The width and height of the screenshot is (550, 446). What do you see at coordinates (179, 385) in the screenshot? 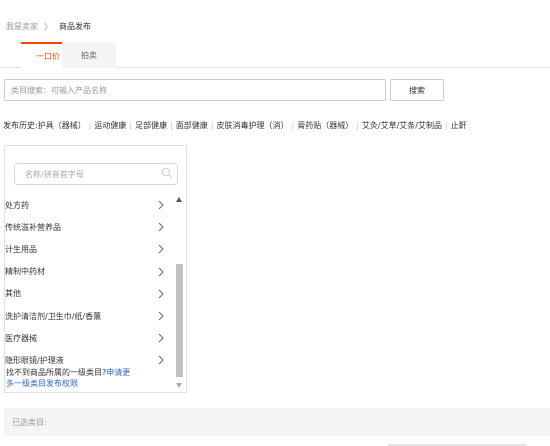
I see `scroll-down-icon` at bounding box center [179, 385].